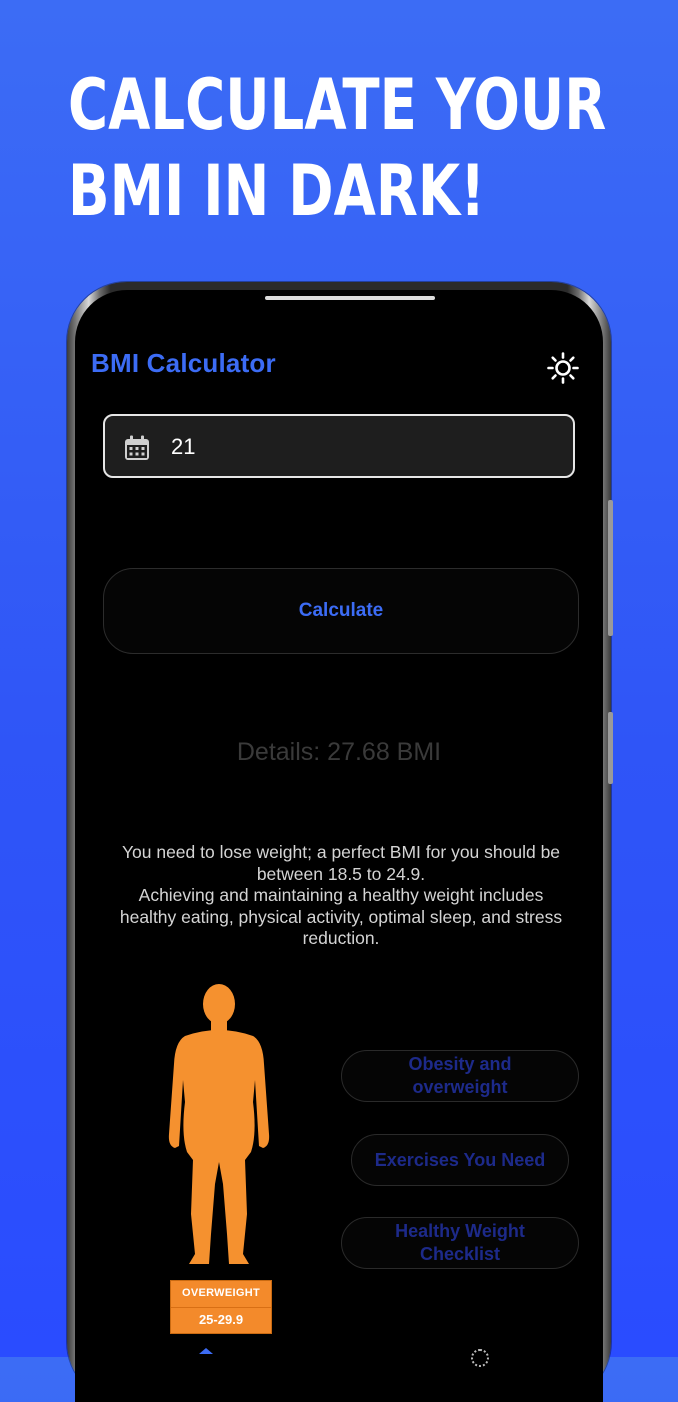  What do you see at coordinates (137, 447) in the screenshot?
I see `calendar-icon` at bounding box center [137, 447].